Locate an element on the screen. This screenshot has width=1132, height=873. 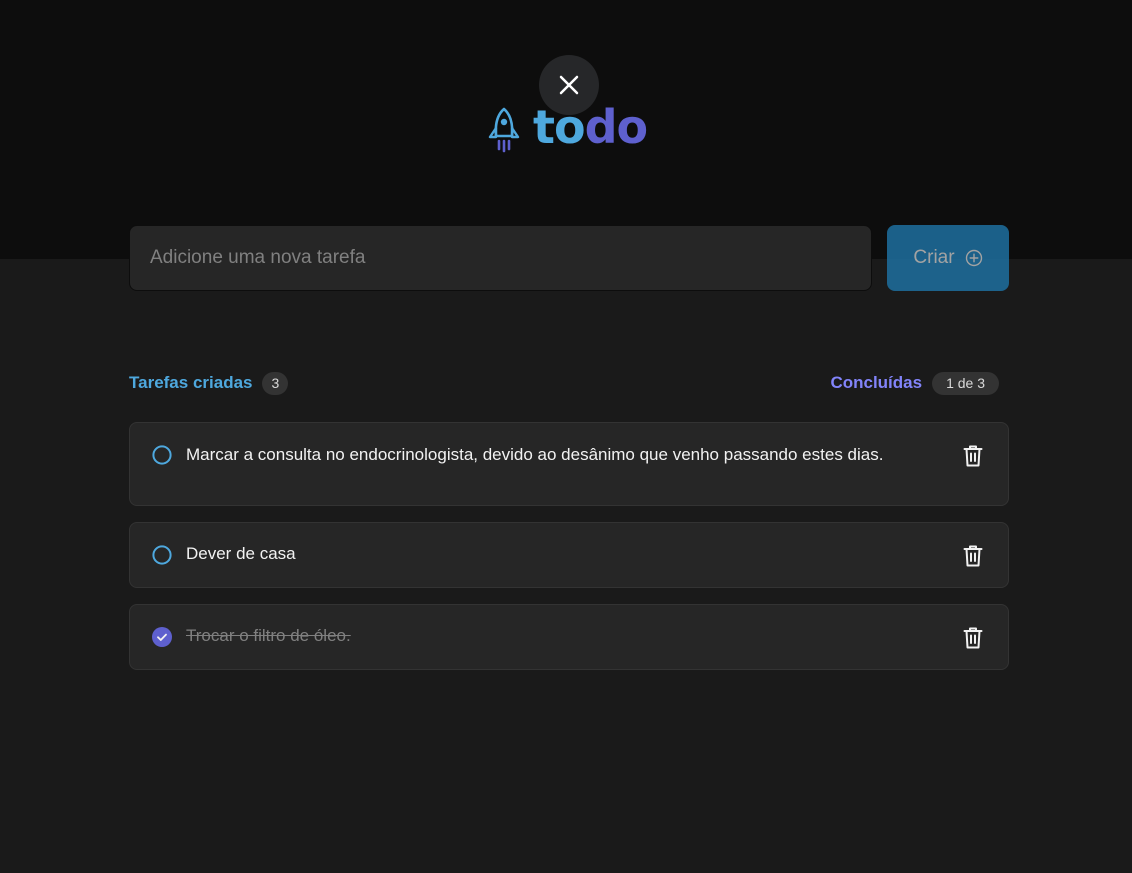
rocket-icon is located at coordinates (504, 130).